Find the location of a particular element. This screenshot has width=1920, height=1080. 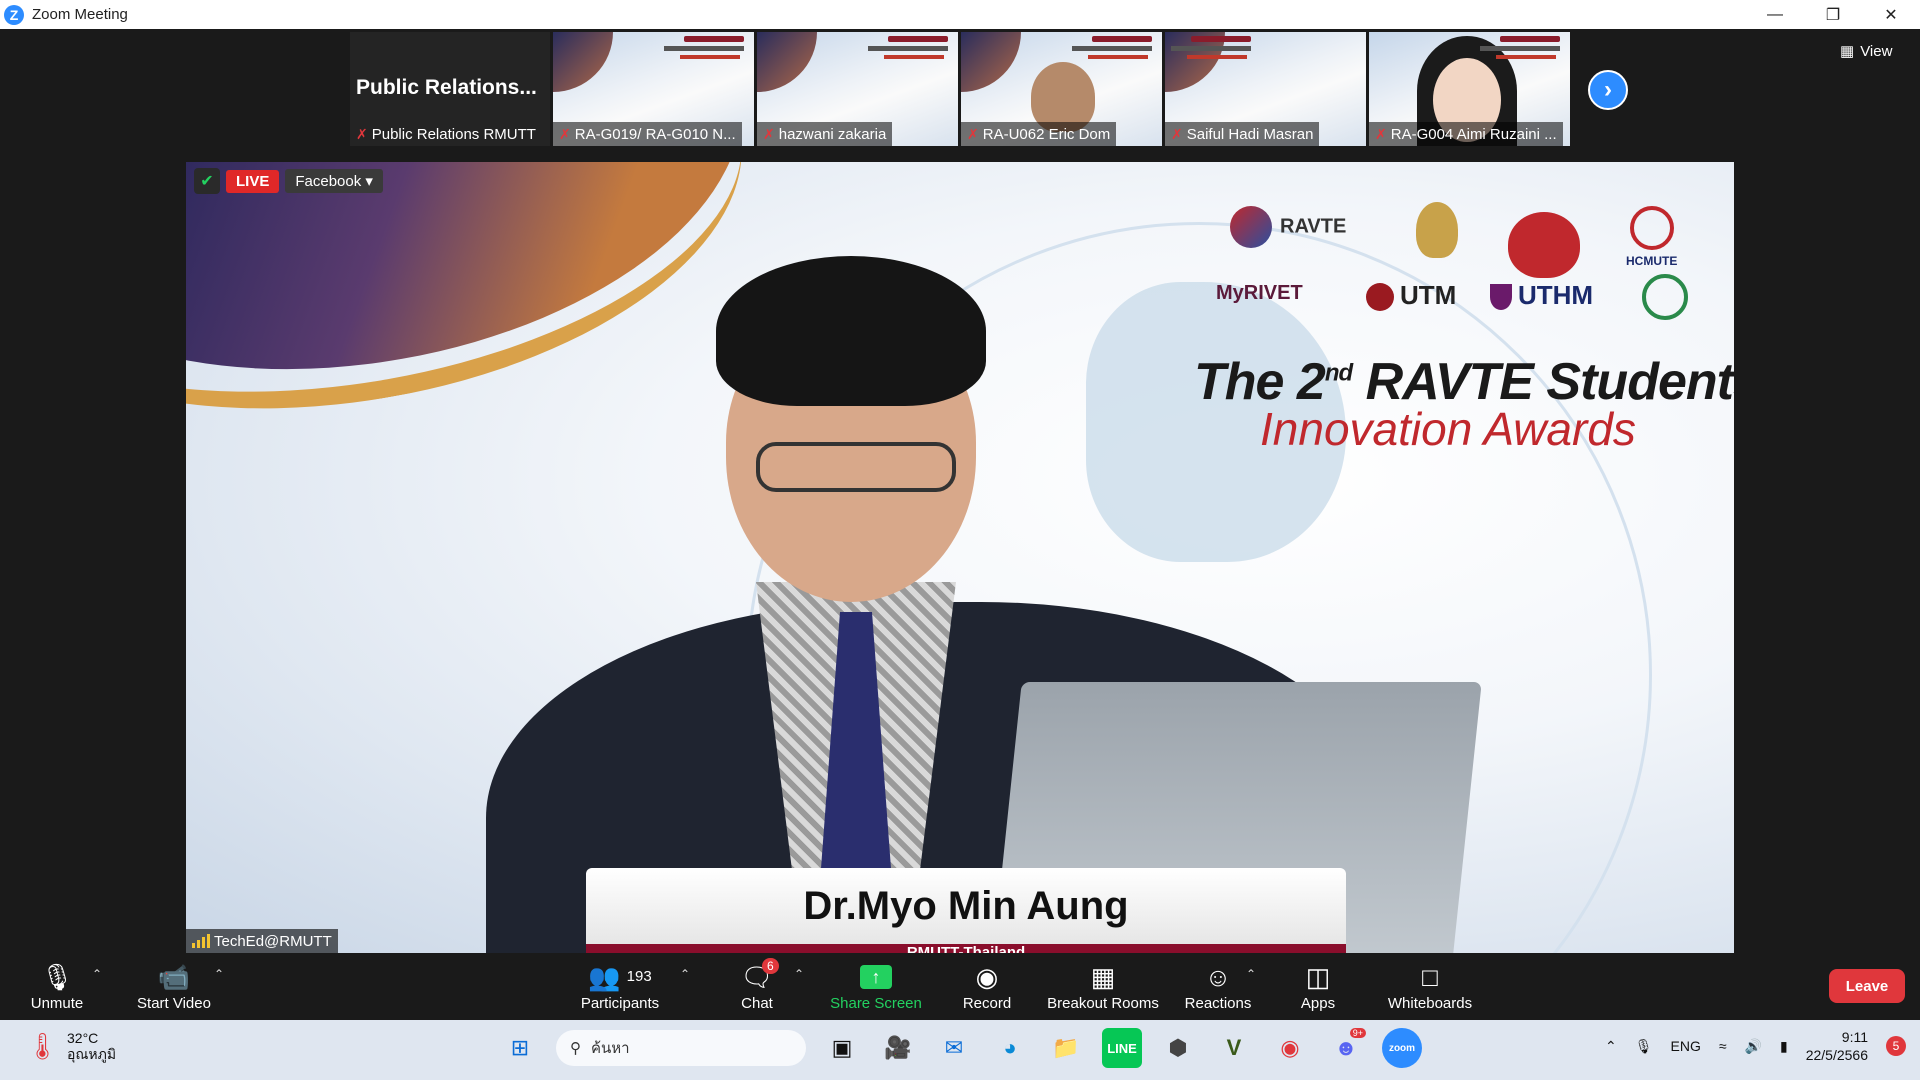

volume-icon: 🔊 is located at coordinates (1753, 1046).